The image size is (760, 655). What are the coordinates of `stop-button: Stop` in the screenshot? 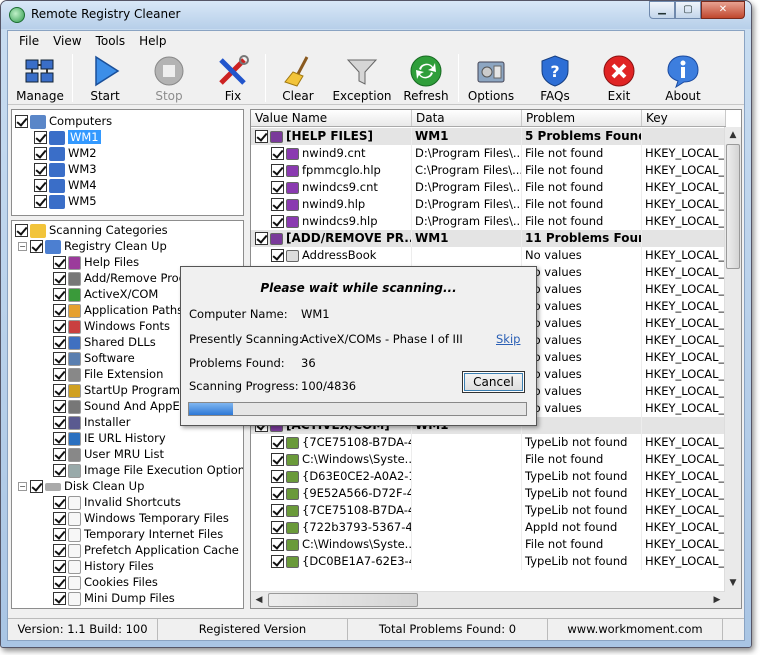 It's located at (169, 78).